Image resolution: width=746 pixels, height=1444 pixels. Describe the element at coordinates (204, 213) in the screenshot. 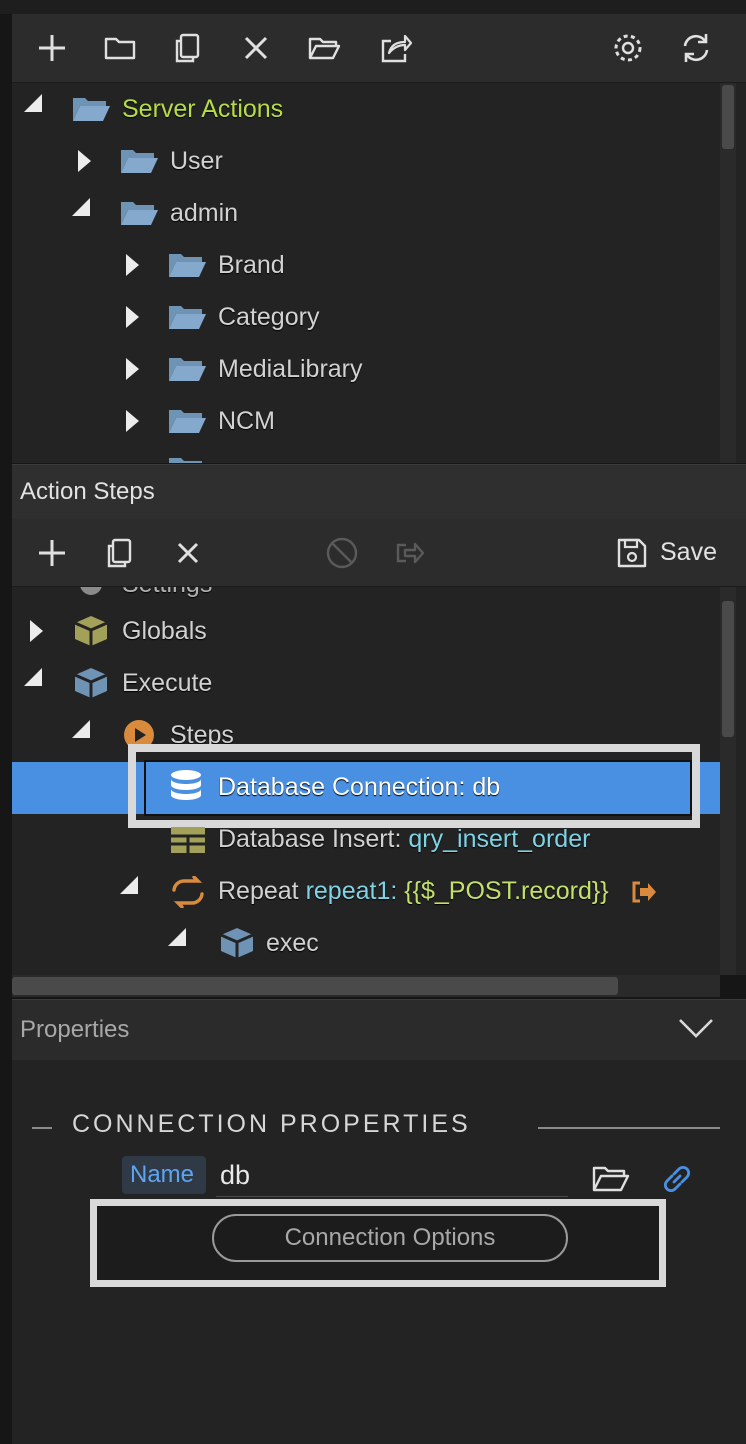

I see `tree-item-admin: admin` at that location.